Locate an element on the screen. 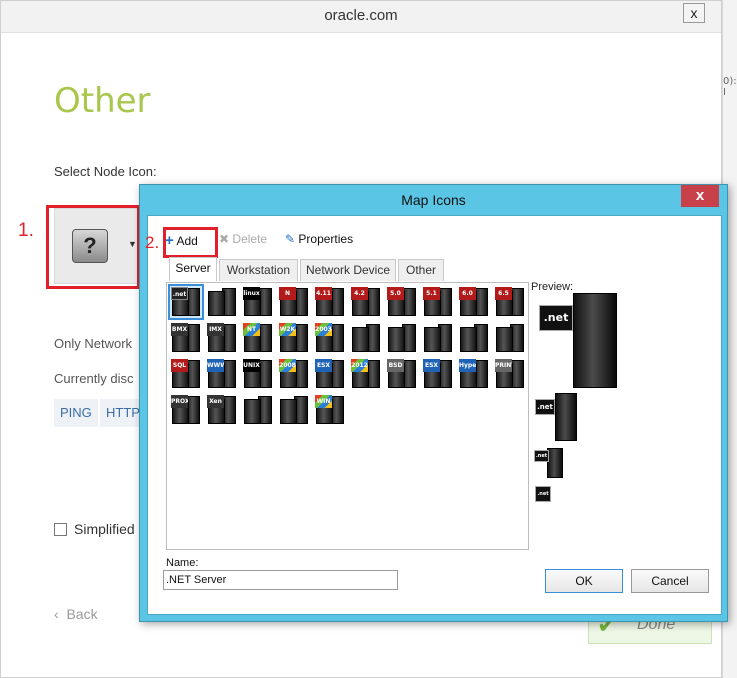 The width and height of the screenshot is (737, 678). tab-workstation: Workstation is located at coordinates (258, 270).